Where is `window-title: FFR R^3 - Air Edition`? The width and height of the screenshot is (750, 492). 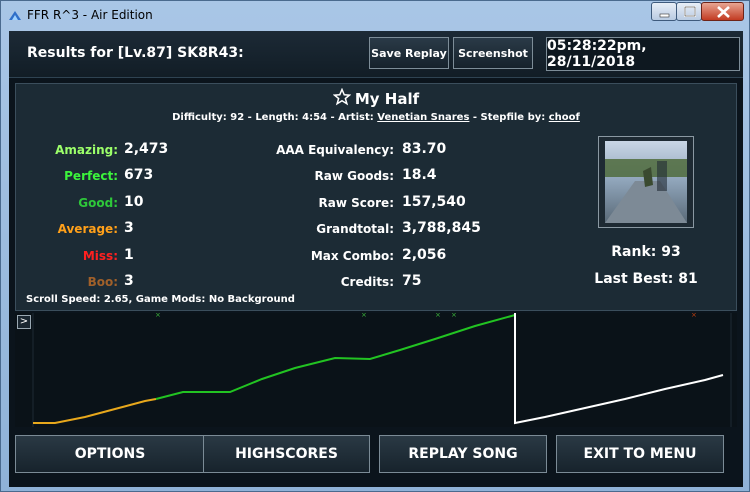 window-title: FFR R^3 - Air Edition is located at coordinates (90, 15).